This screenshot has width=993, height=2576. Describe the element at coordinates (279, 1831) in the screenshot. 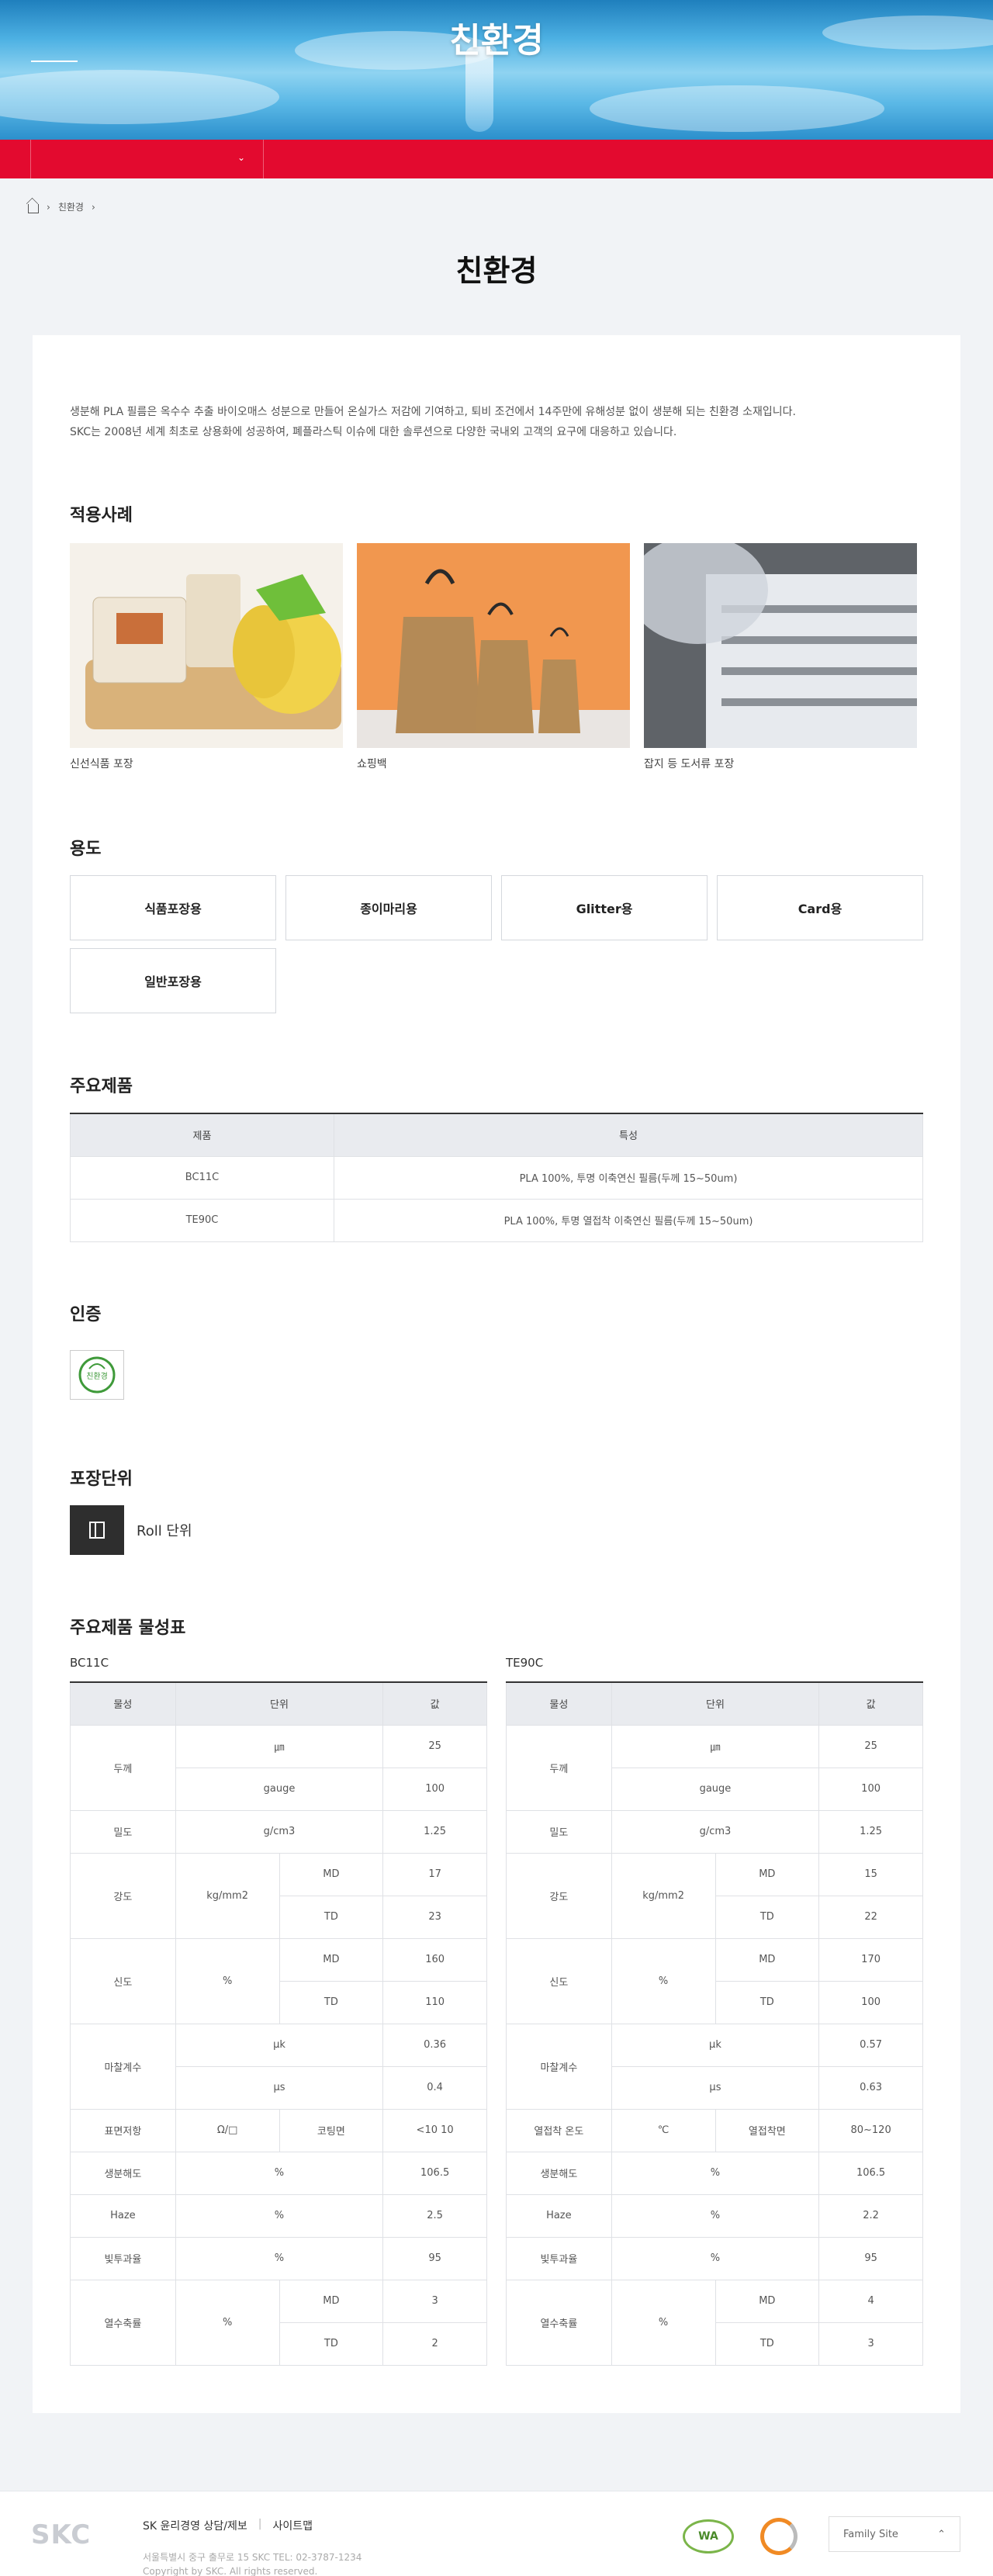

I see `table-cell: g/cm3` at that location.